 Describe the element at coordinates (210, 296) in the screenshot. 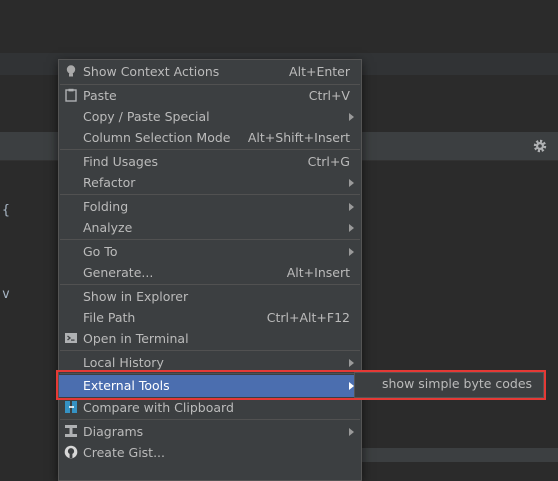

I see `menu-item-show-in-explorer: Show in Explorer` at that location.